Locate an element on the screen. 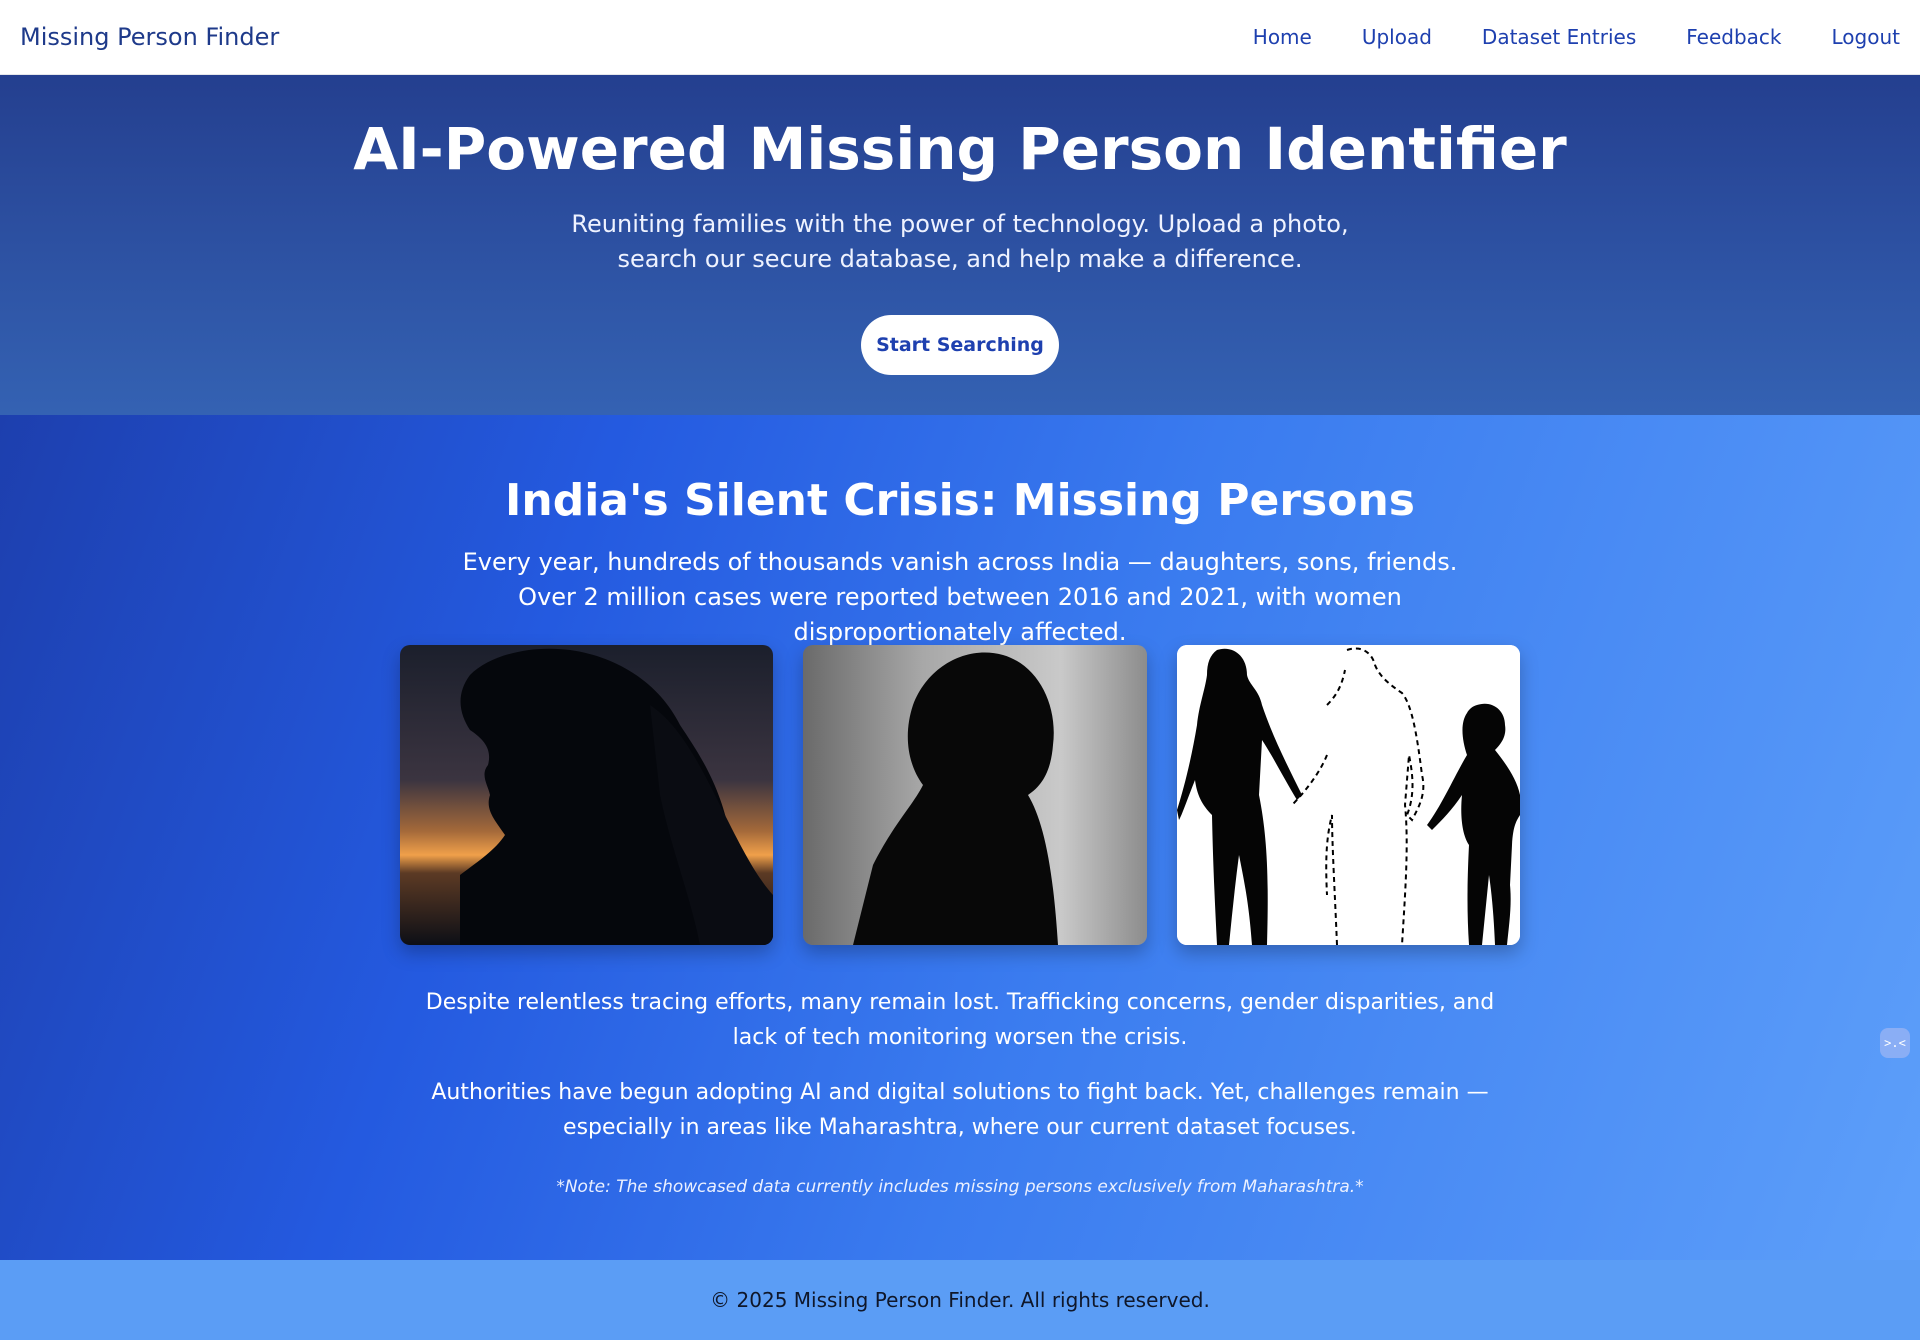 This screenshot has width=1920, height=1340. family-missing-member-image is located at coordinates (1348, 795).